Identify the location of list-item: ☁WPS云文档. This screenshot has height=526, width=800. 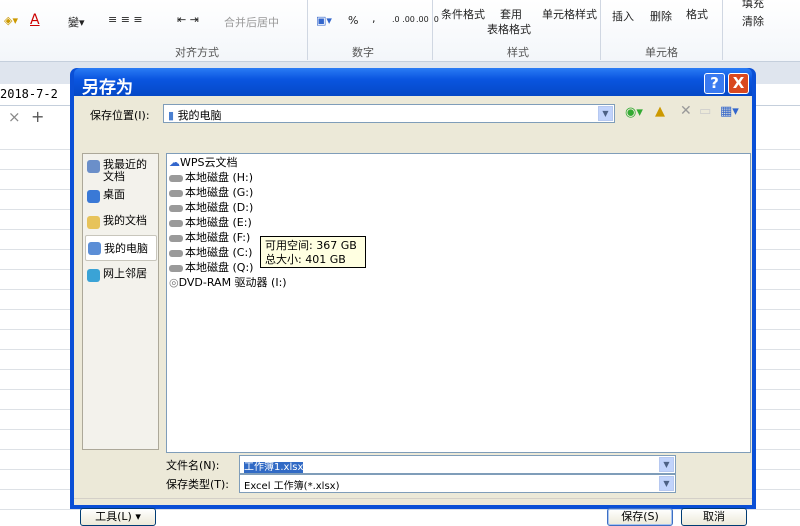
(203, 162).